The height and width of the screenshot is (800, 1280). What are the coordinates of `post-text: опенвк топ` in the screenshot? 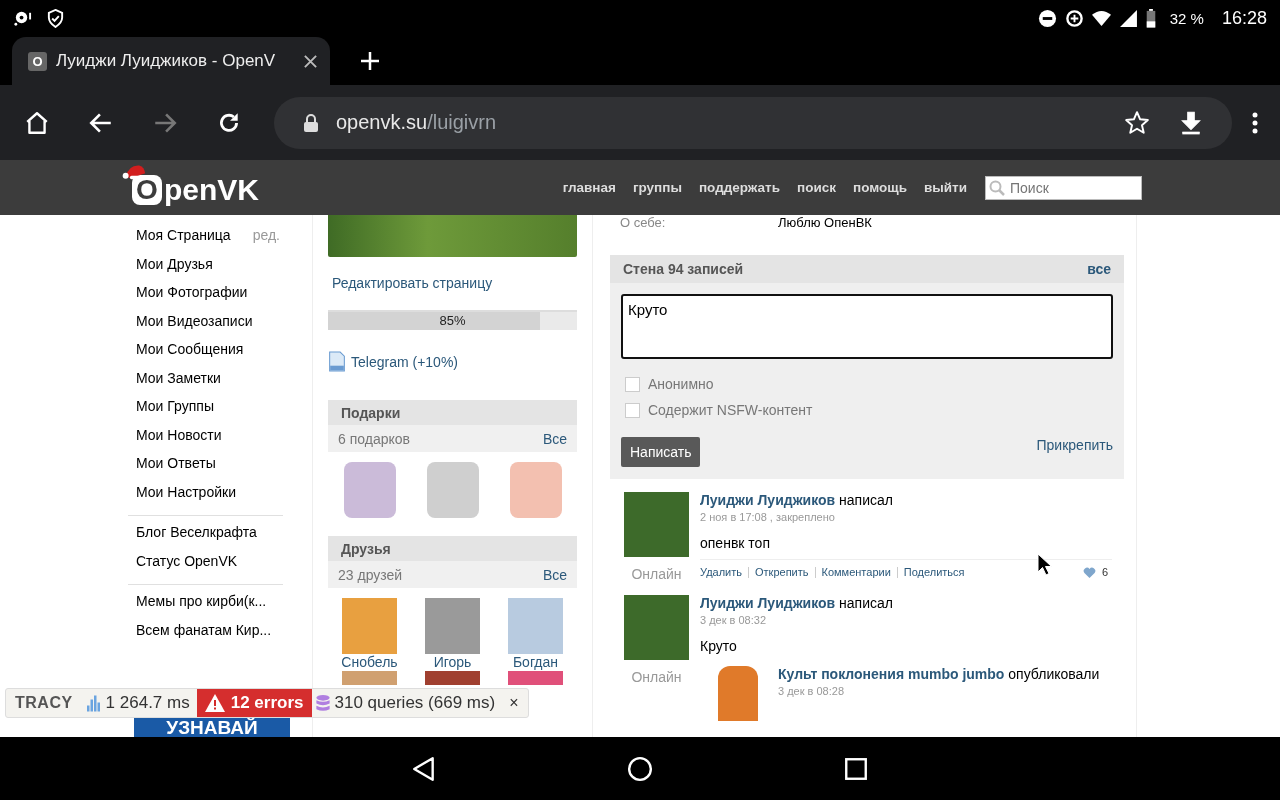 It's located at (735, 543).